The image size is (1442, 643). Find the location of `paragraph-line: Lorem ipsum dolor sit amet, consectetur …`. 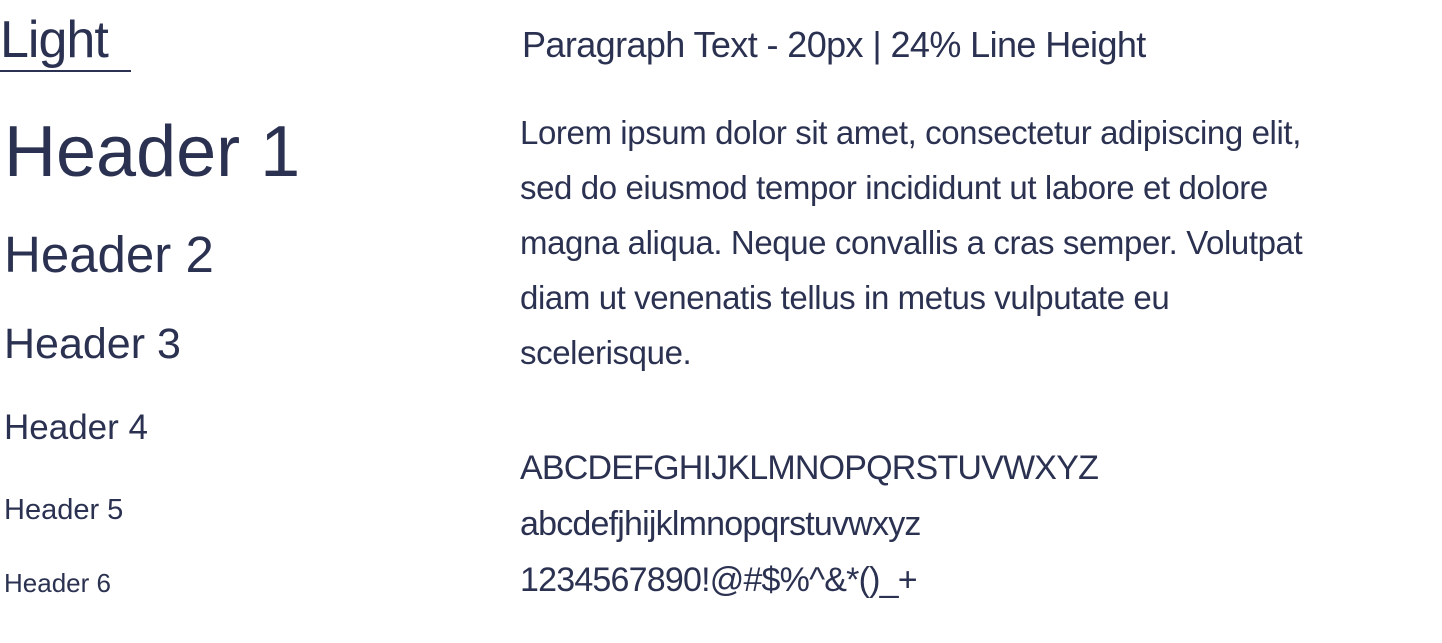

paragraph-line: Lorem ipsum dolor sit amet, consectetur … is located at coordinates (910, 132).